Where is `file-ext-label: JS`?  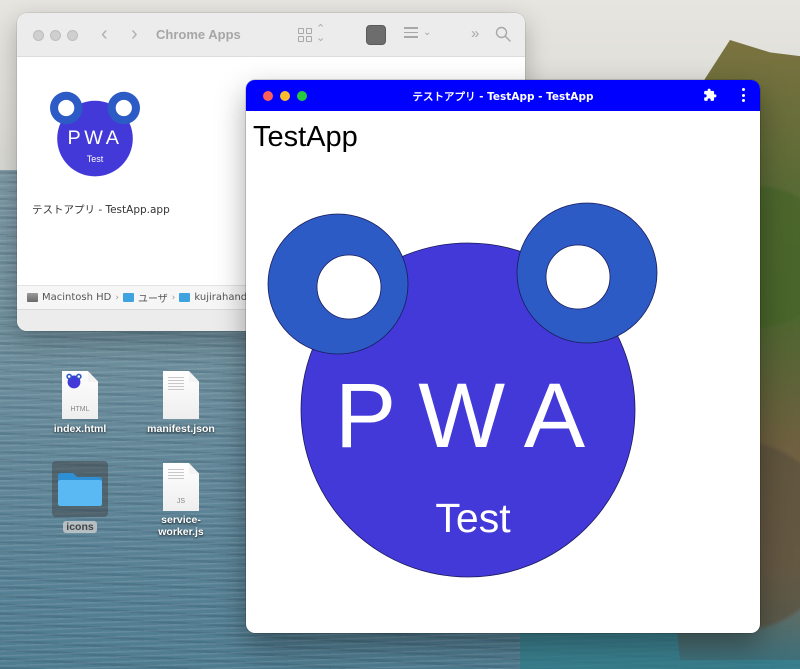
file-ext-label: JS is located at coordinates (181, 501).